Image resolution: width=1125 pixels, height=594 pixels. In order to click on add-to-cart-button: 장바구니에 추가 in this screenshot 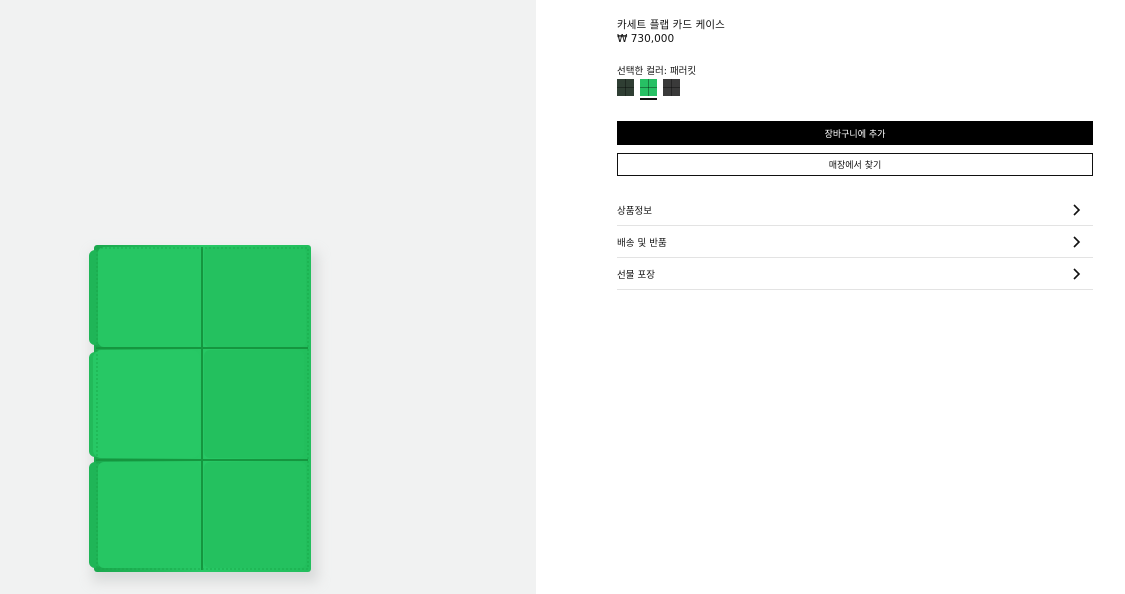, I will do `click(855, 133)`.